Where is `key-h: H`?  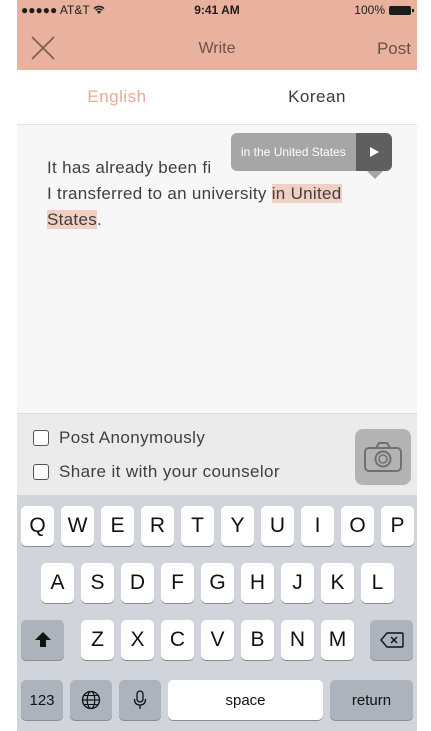
key-h: H is located at coordinates (257, 583).